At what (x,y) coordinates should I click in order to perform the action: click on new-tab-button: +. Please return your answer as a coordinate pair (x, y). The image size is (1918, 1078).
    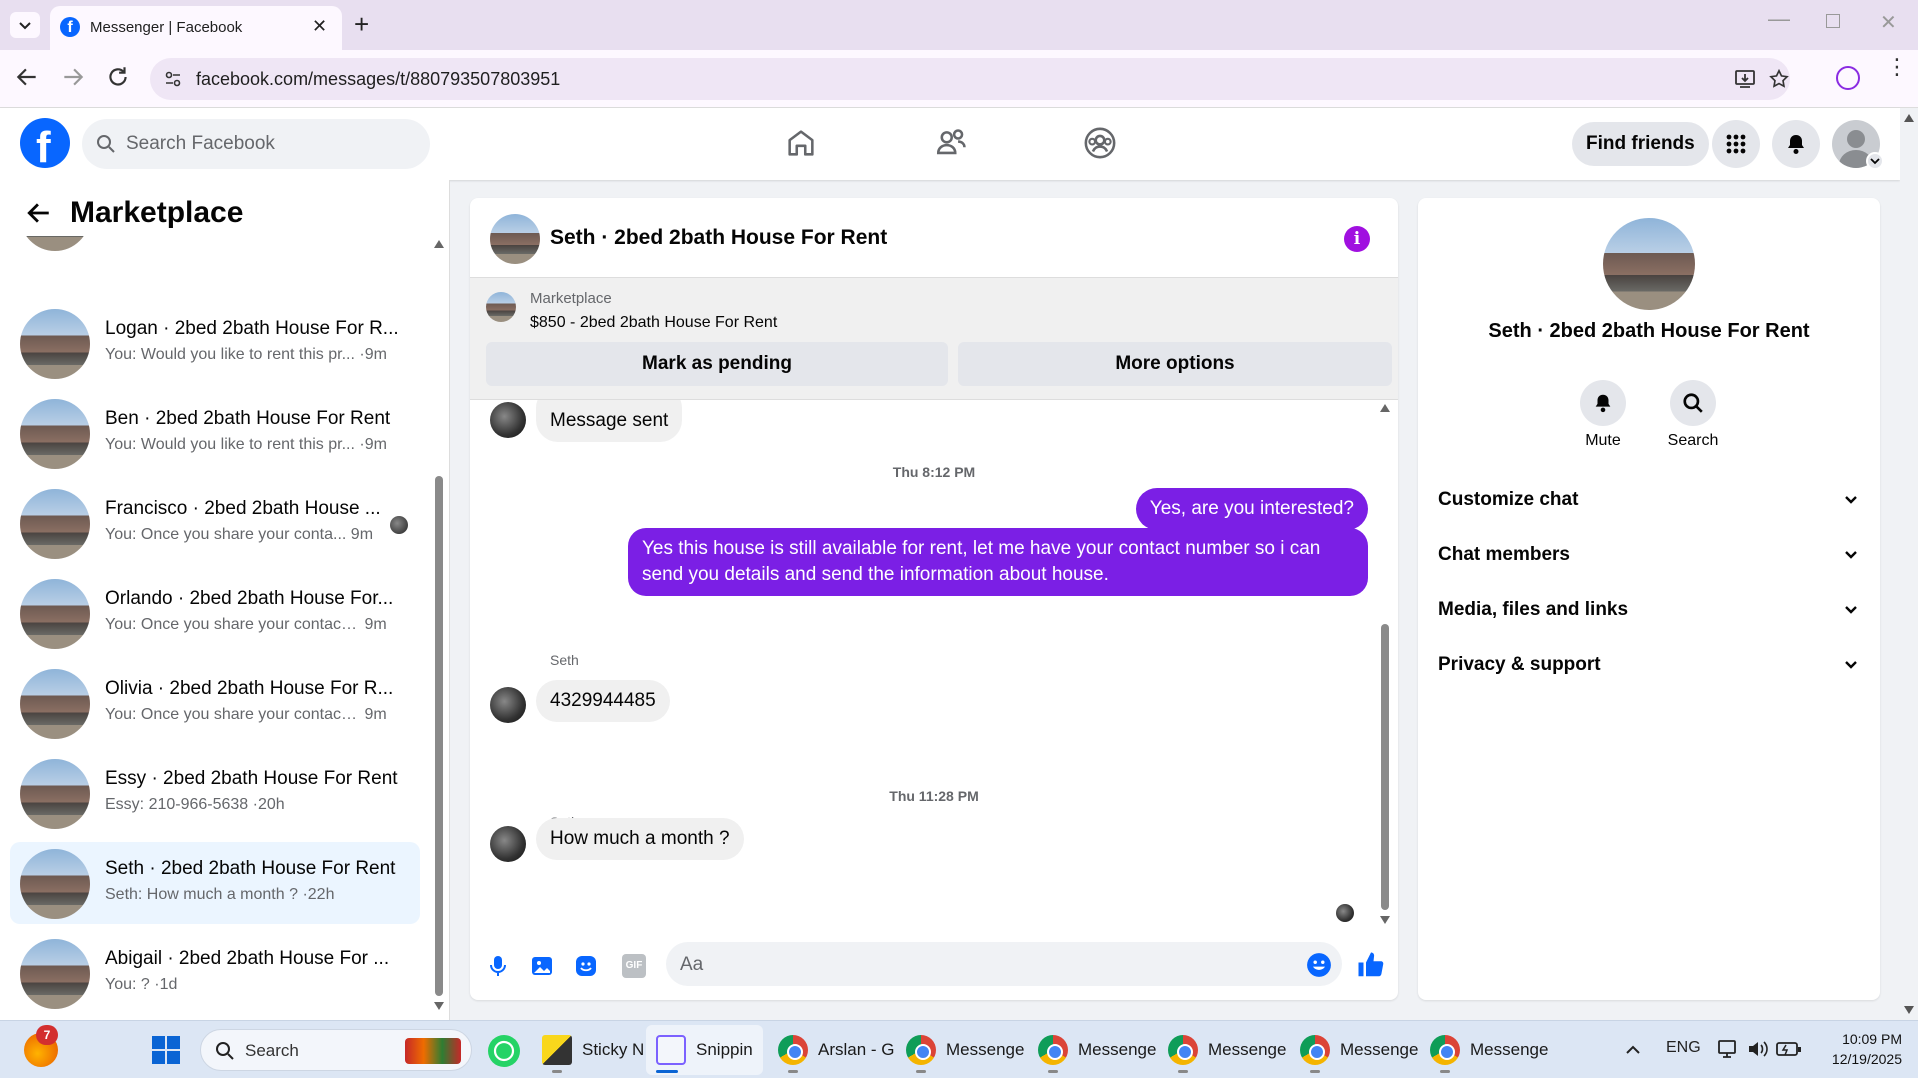
    Looking at the image, I should click on (361, 24).